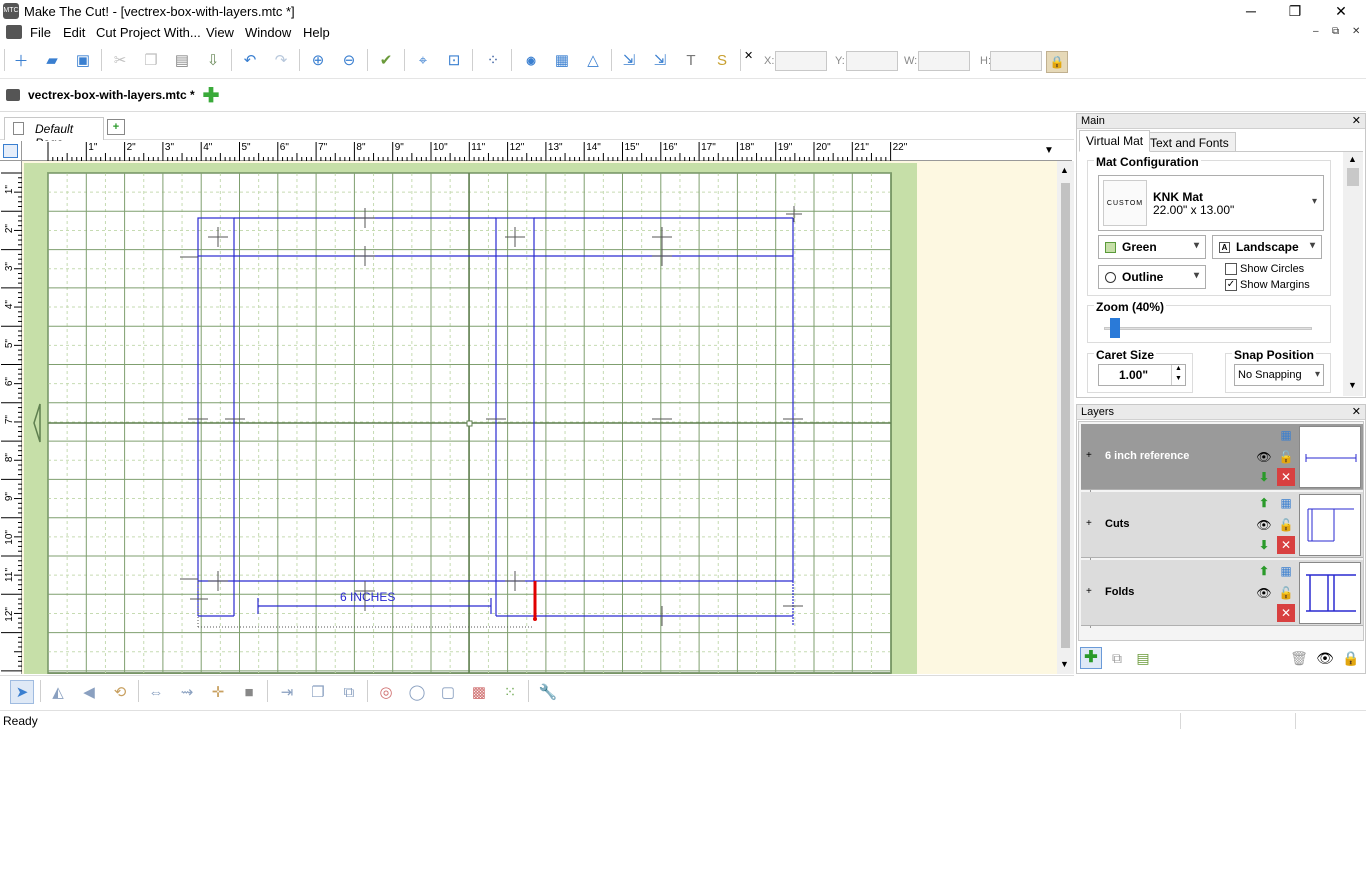 This screenshot has height=884, width=1366. I want to click on redo-icon: ↷, so click(281, 60).